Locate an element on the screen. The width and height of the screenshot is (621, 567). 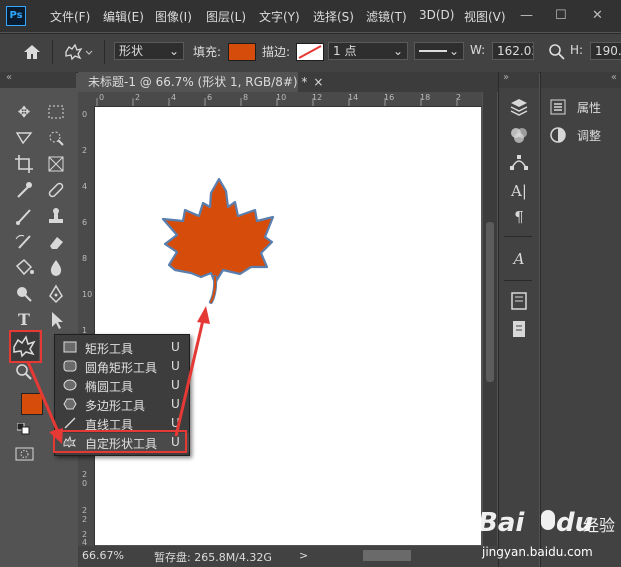
annotation-arrows is located at coordinates (118, 375).